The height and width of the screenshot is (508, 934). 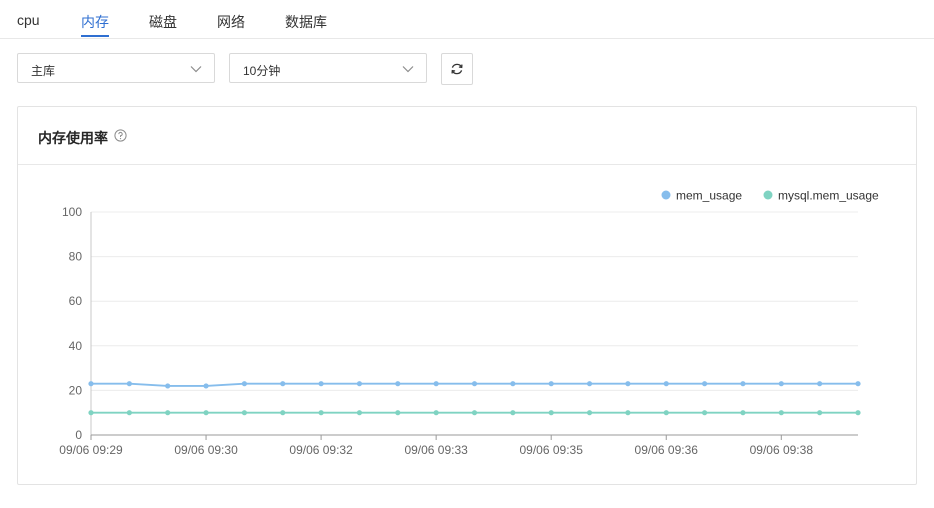 I want to click on refresh-button, so click(x=457, y=69).